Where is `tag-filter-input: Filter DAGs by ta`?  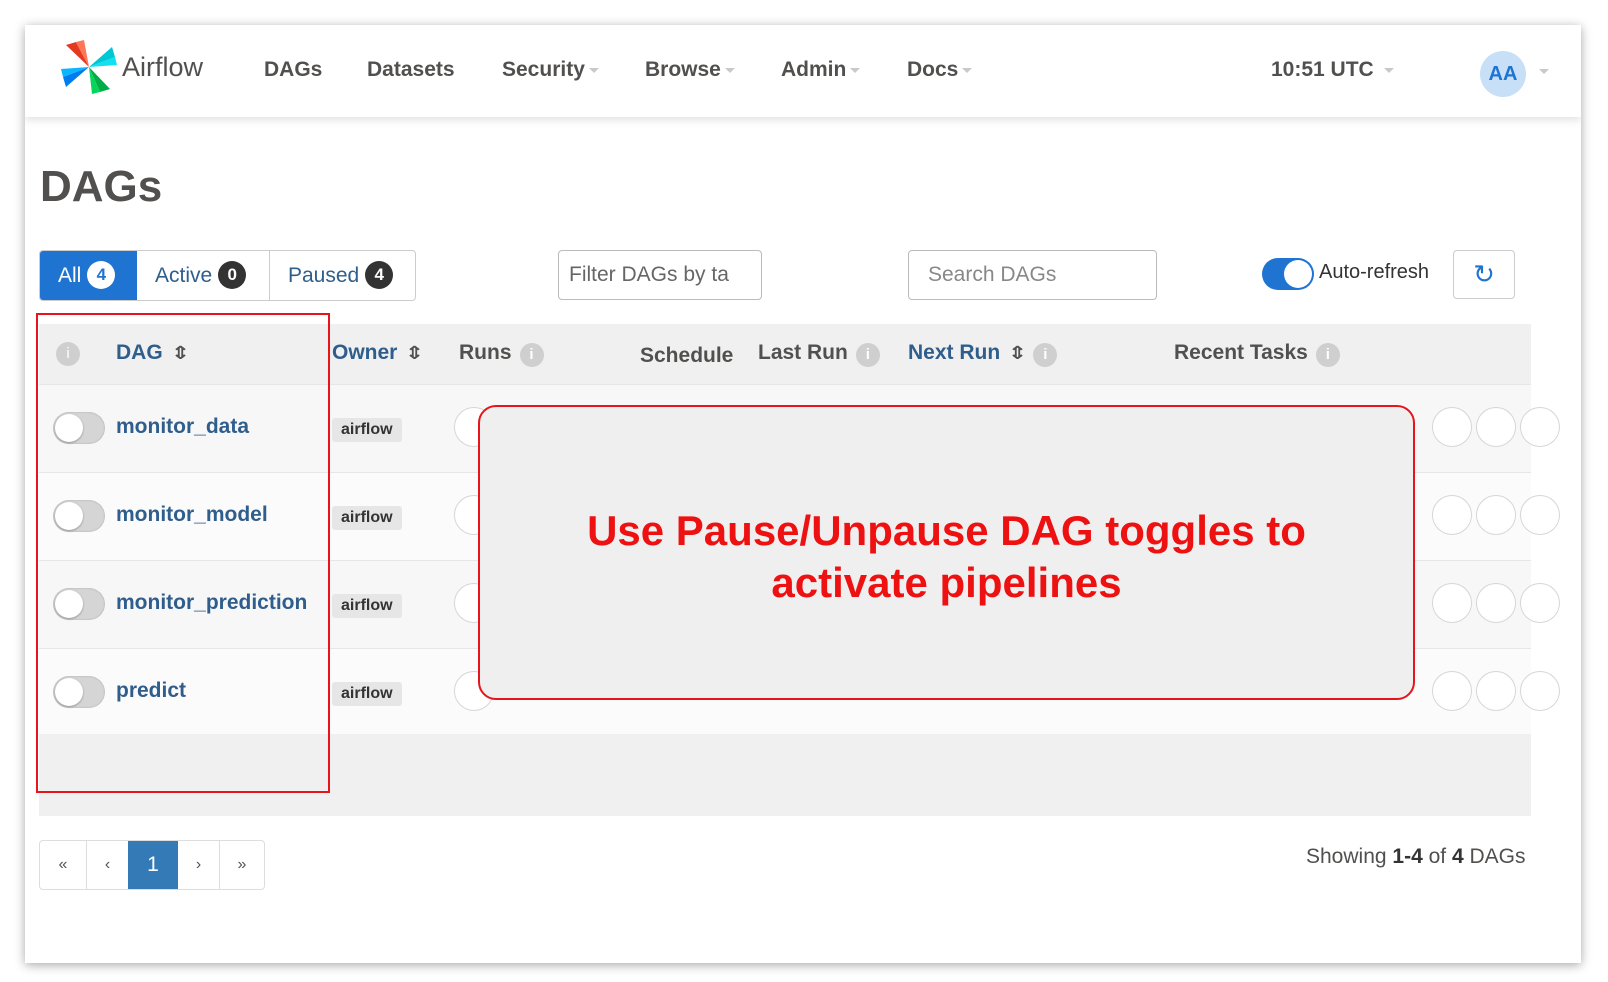
tag-filter-input: Filter DAGs by ta is located at coordinates (660, 275).